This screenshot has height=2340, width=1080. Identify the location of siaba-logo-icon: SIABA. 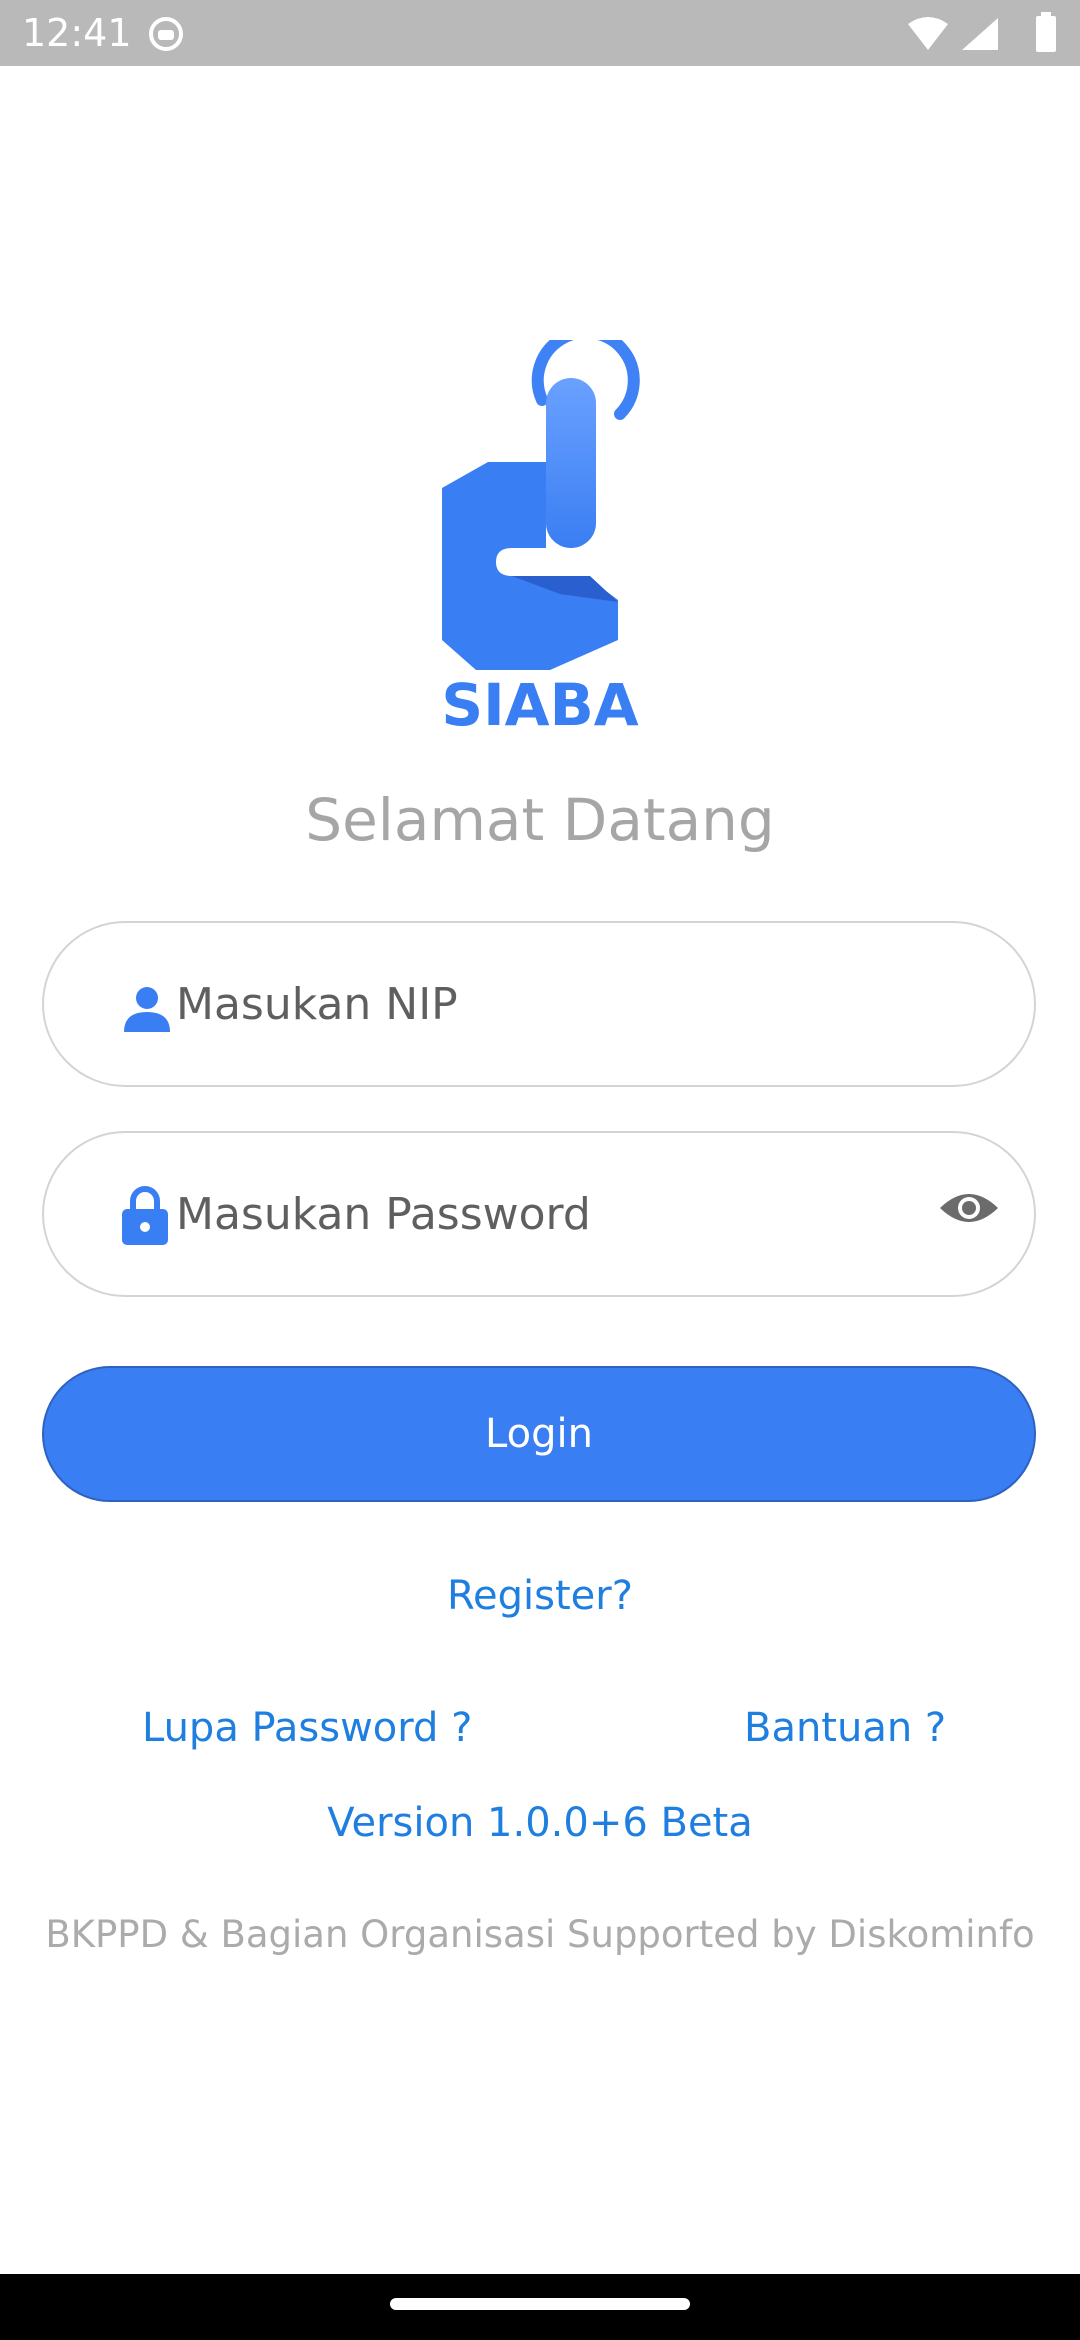
(540, 532).